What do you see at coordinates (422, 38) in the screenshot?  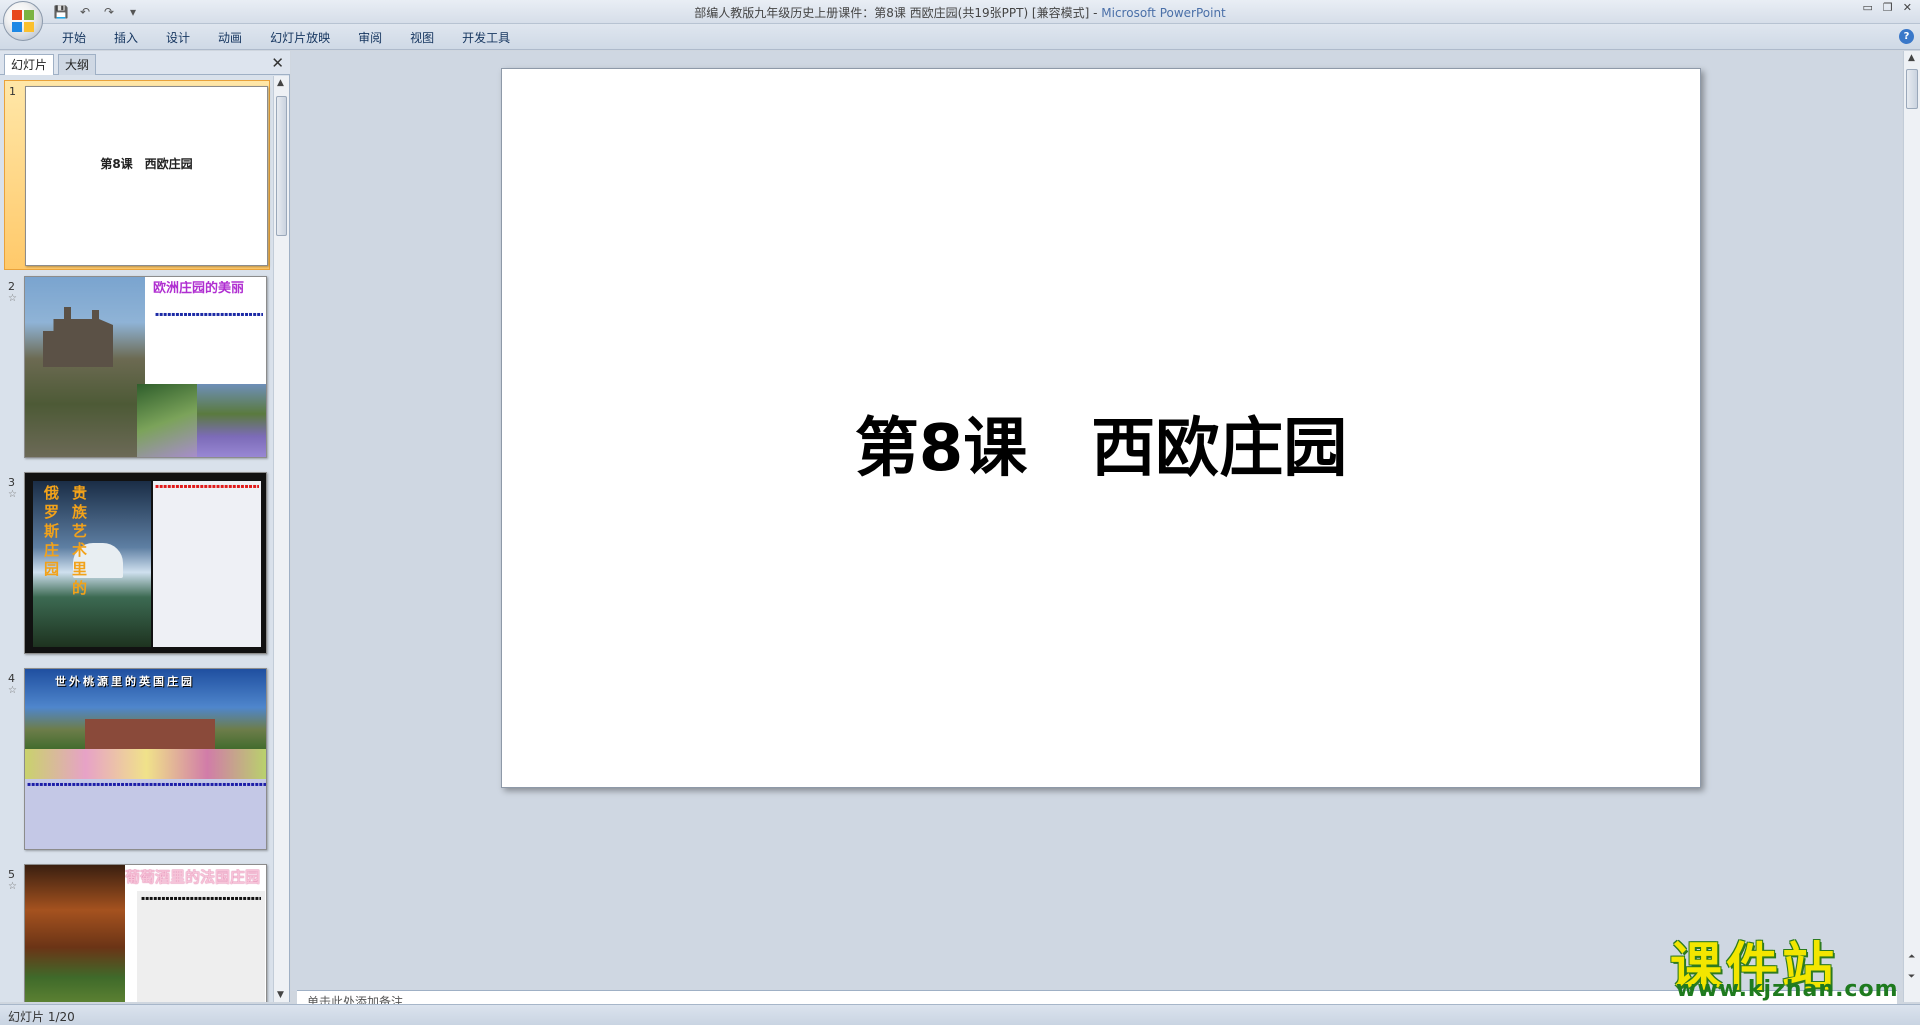 I see `tab-view: 视图` at bounding box center [422, 38].